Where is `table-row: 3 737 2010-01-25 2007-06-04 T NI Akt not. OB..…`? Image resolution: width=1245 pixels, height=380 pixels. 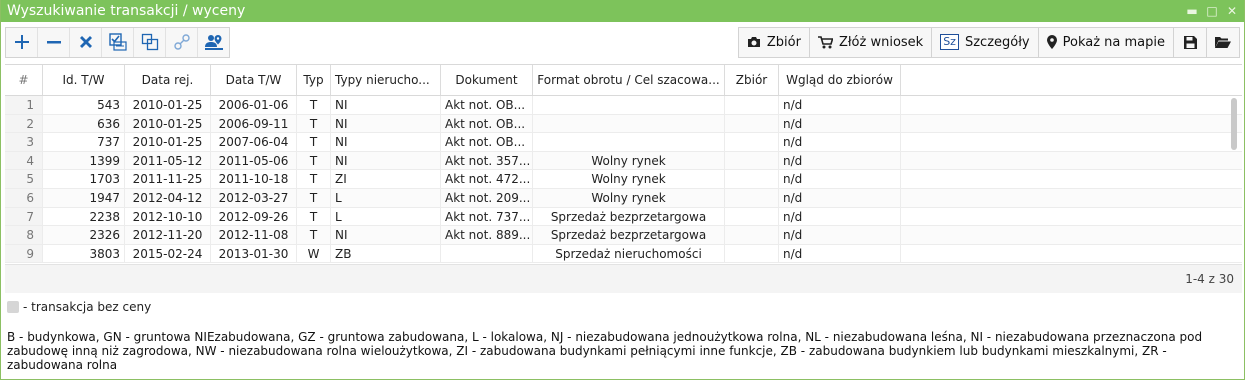
table-row: 3 737 2010-01-25 2007-06-04 T NI Akt not. OB..… is located at coordinates (623, 142).